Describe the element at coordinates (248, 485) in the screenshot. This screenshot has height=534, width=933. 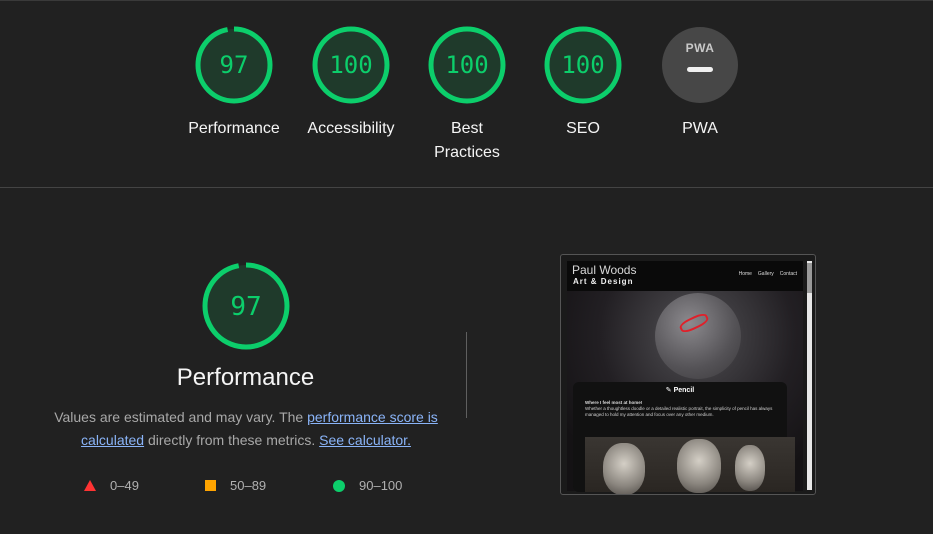
I see `legend-range: 50–89` at that location.